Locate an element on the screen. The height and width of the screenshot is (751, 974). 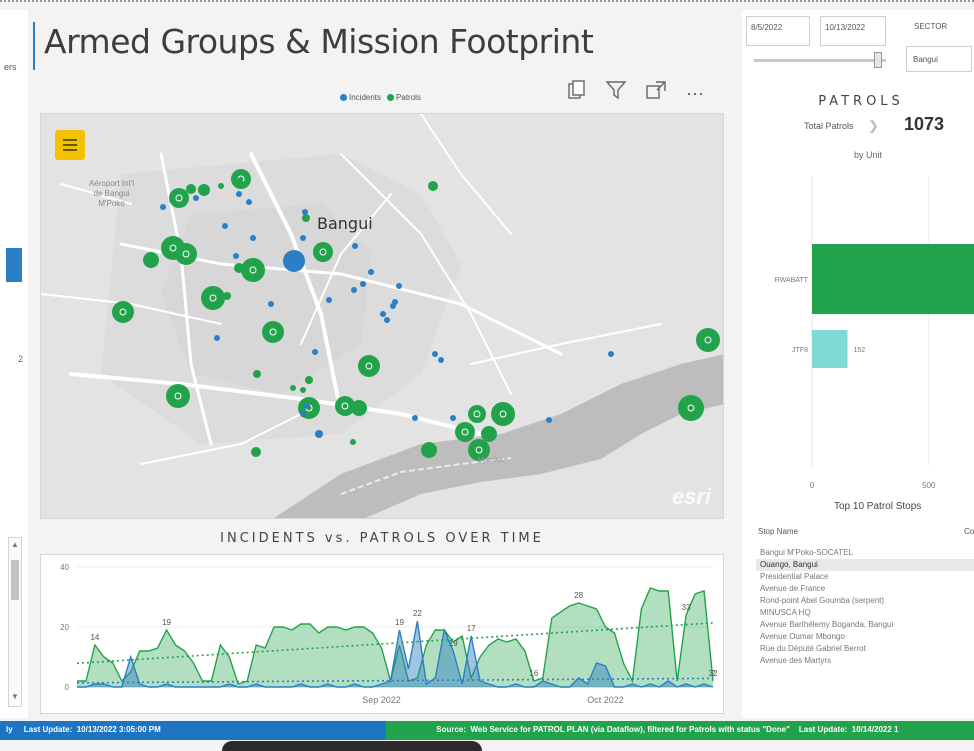
stops-col-count: Co is located at coordinates (969, 531).